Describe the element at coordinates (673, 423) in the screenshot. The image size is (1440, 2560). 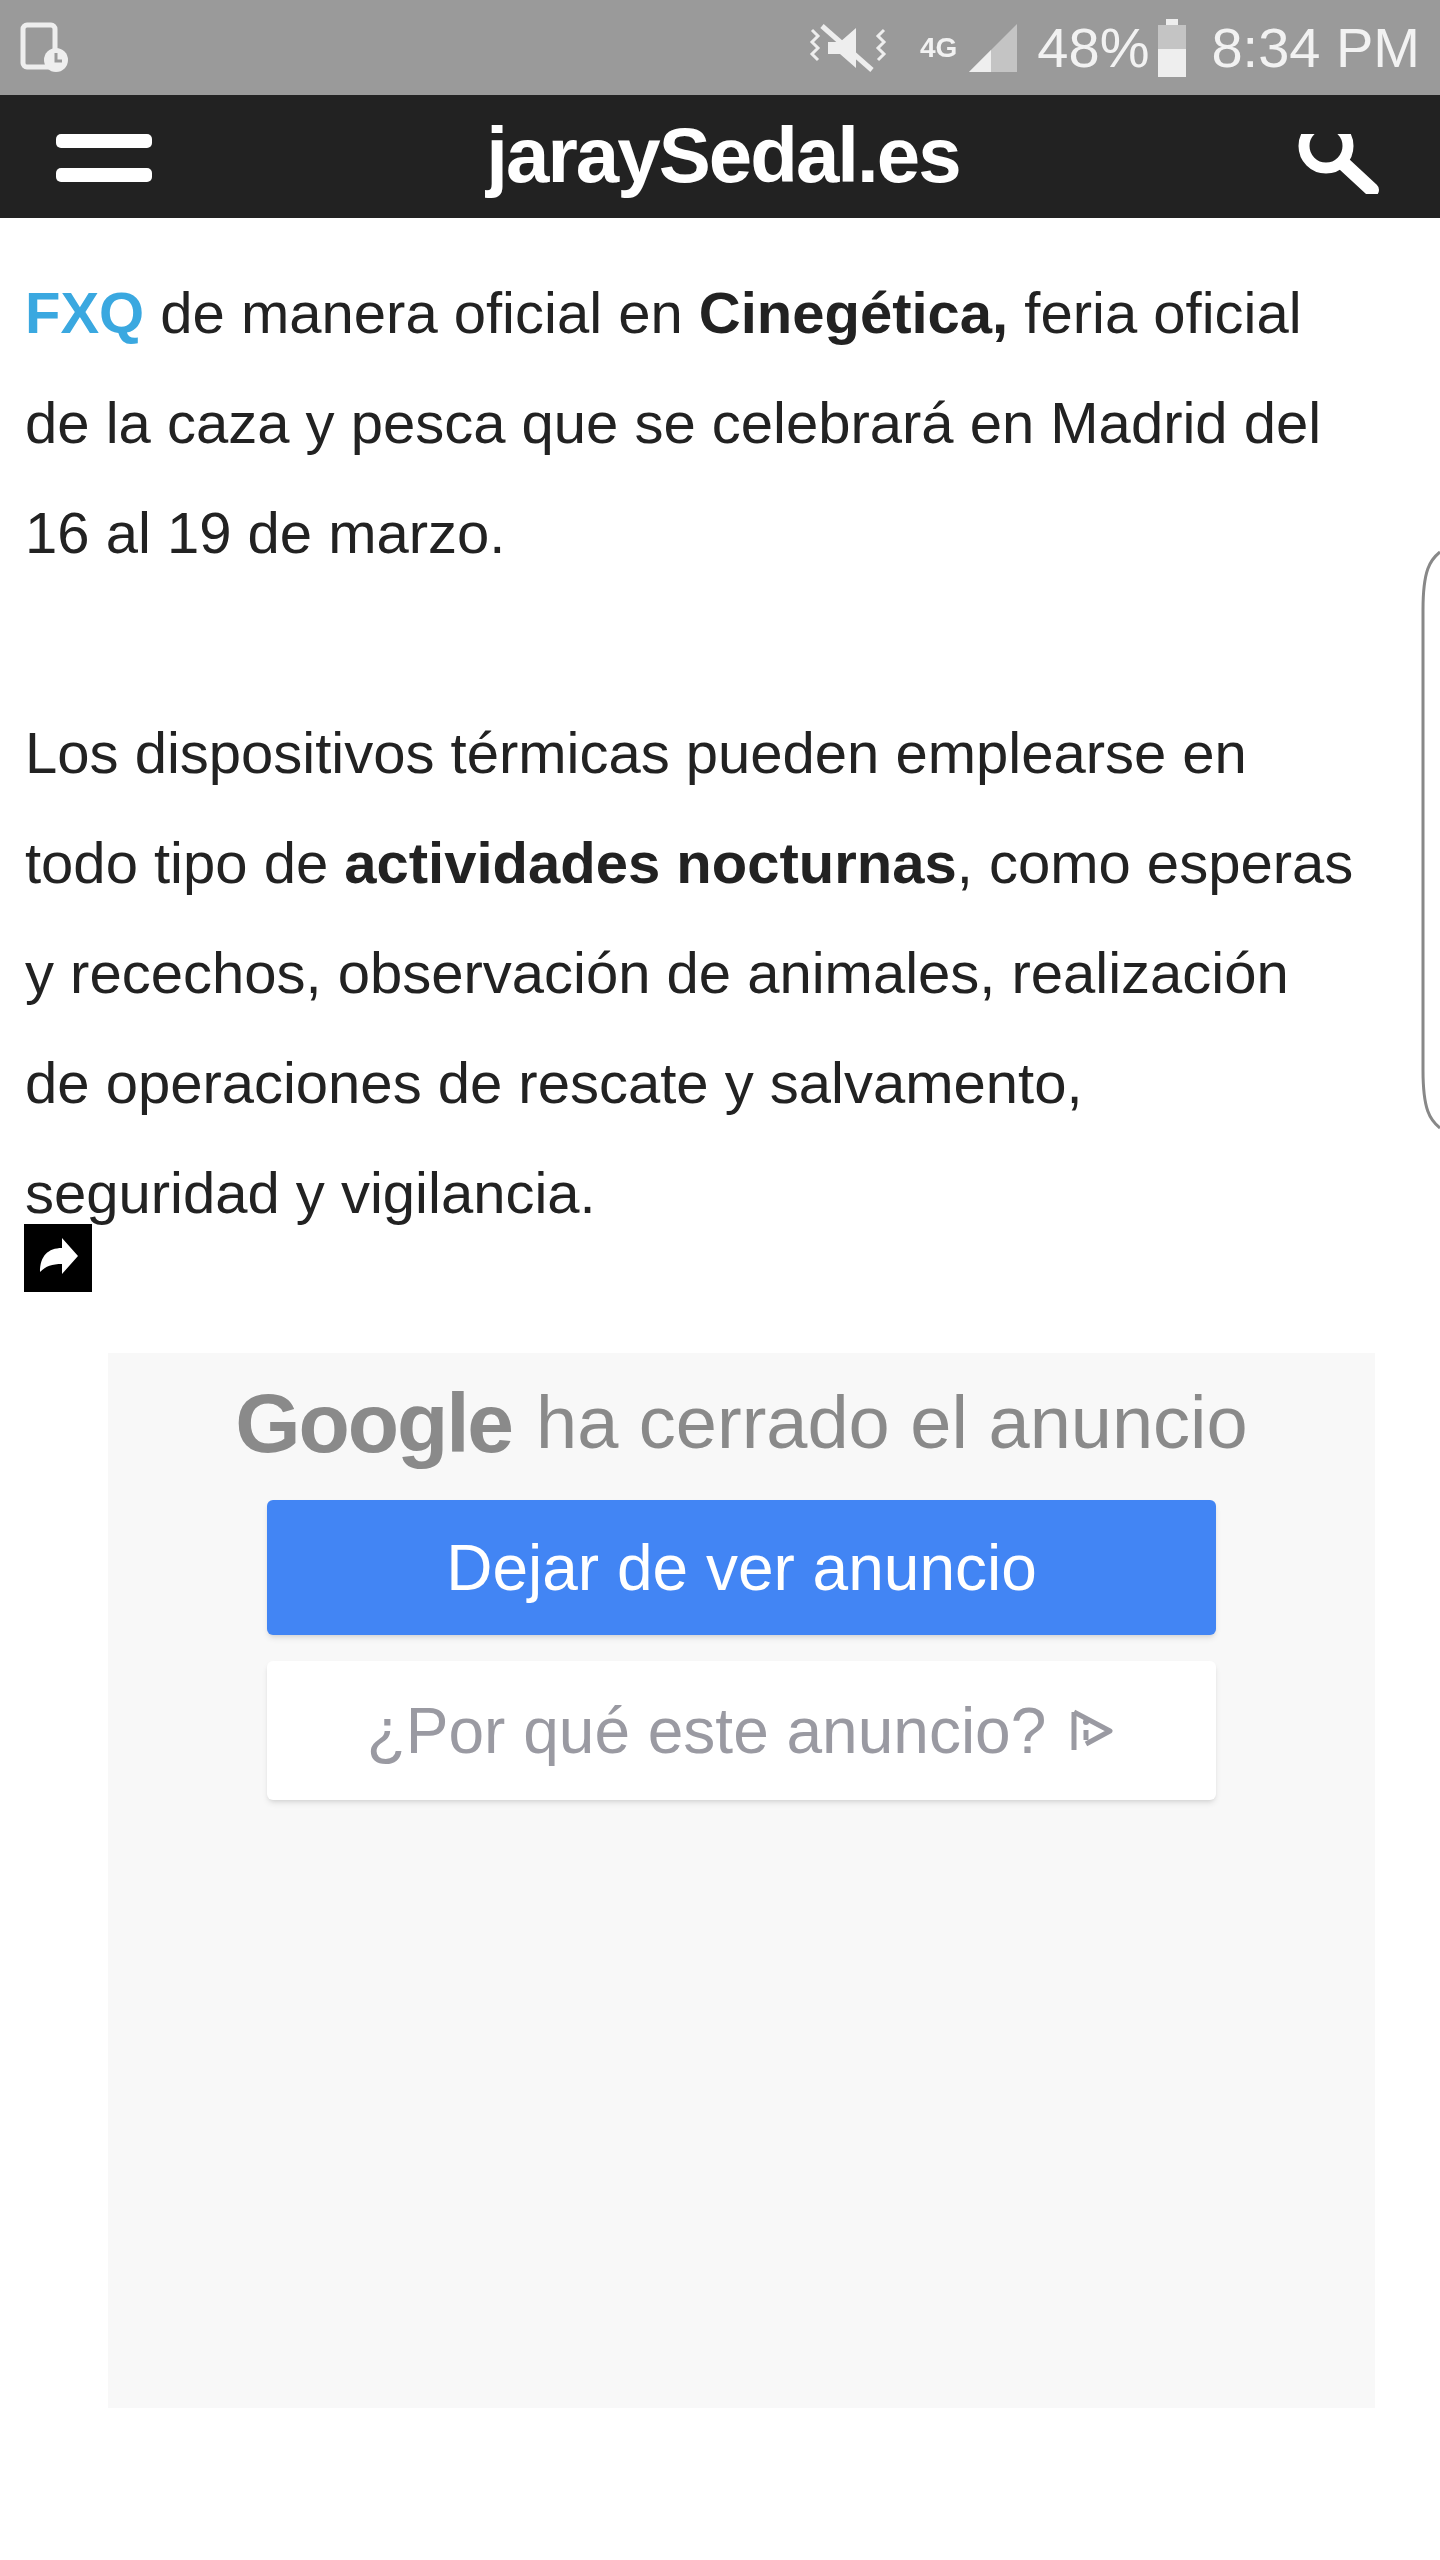
I see `article-paragraph: FXQ de manera oficial en Cinegética, feria oficial de la caza y pesca que se celebrará en Madrid del 16 al 19 de marzo.` at that location.